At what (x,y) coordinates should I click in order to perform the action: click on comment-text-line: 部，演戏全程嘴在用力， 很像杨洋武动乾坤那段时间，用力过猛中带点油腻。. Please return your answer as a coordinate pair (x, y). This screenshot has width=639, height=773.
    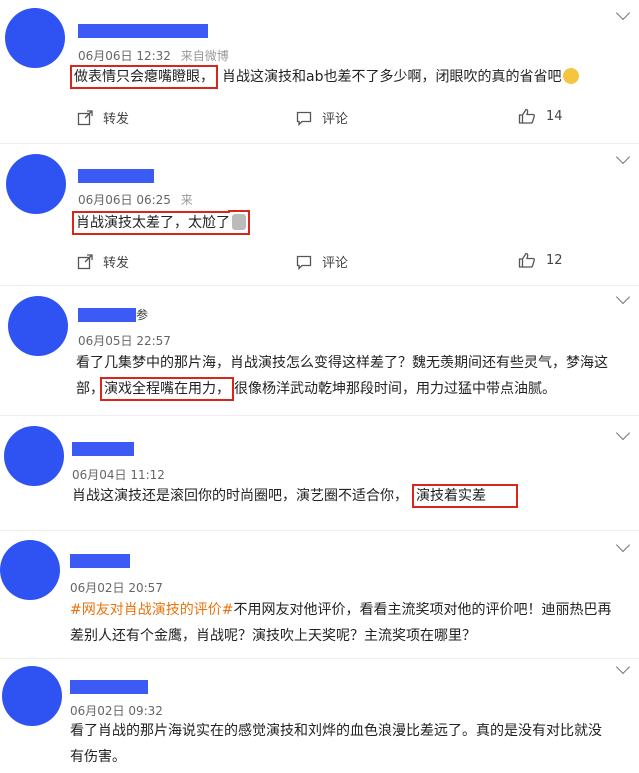
    Looking at the image, I should click on (342, 389).